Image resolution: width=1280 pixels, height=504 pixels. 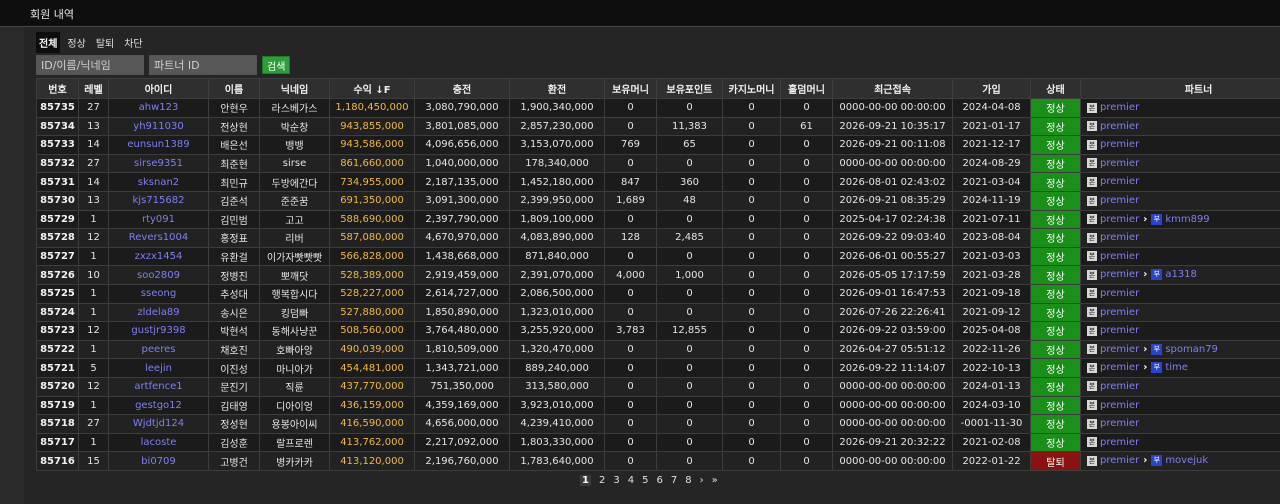 I want to click on member-id-link: eunsun1389, so click(x=158, y=145).